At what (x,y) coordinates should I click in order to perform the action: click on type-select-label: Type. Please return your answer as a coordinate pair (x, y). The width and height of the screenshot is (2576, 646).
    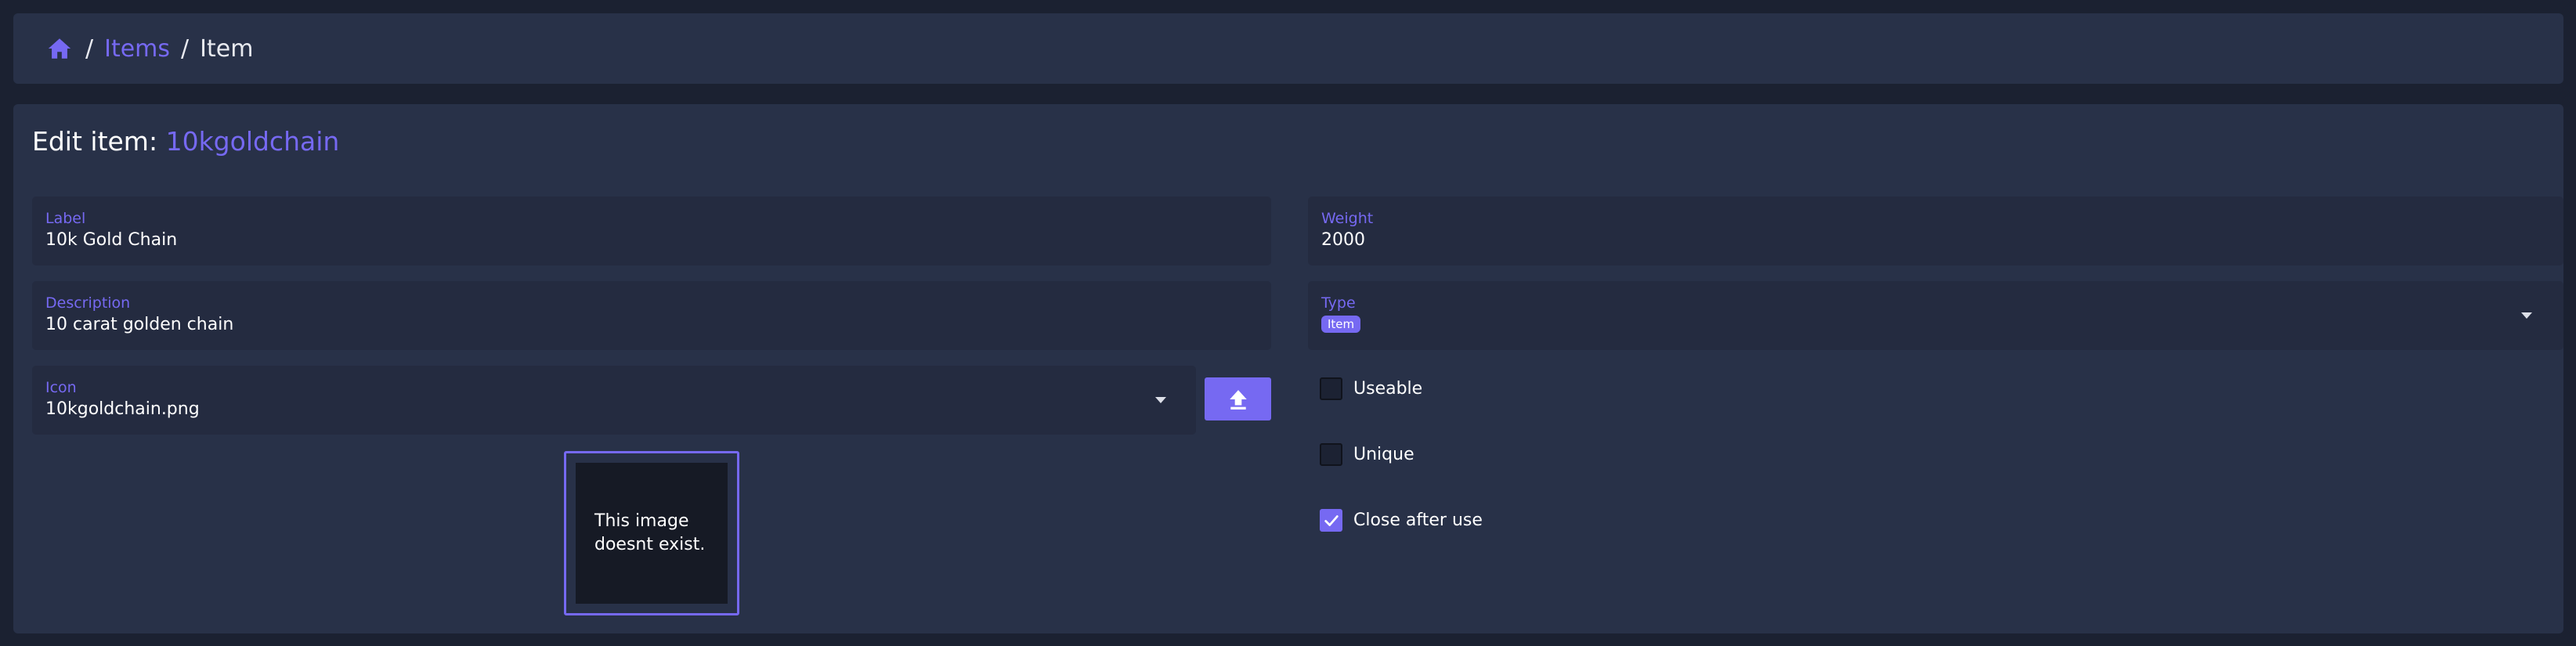
    Looking at the image, I should click on (1338, 303).